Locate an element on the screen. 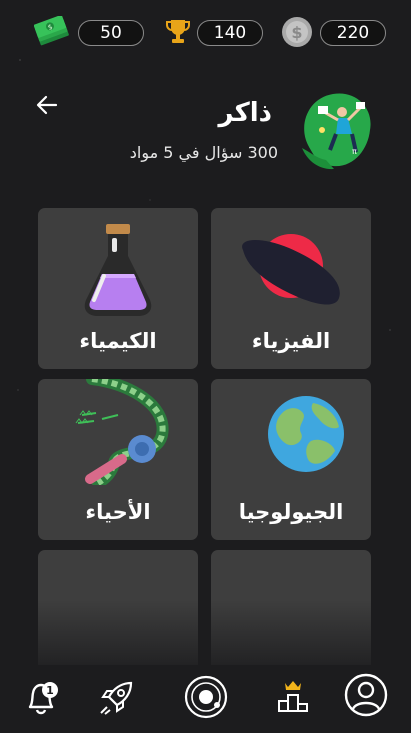  subject-label: الكيمياء is located at coordinates (118, 341).